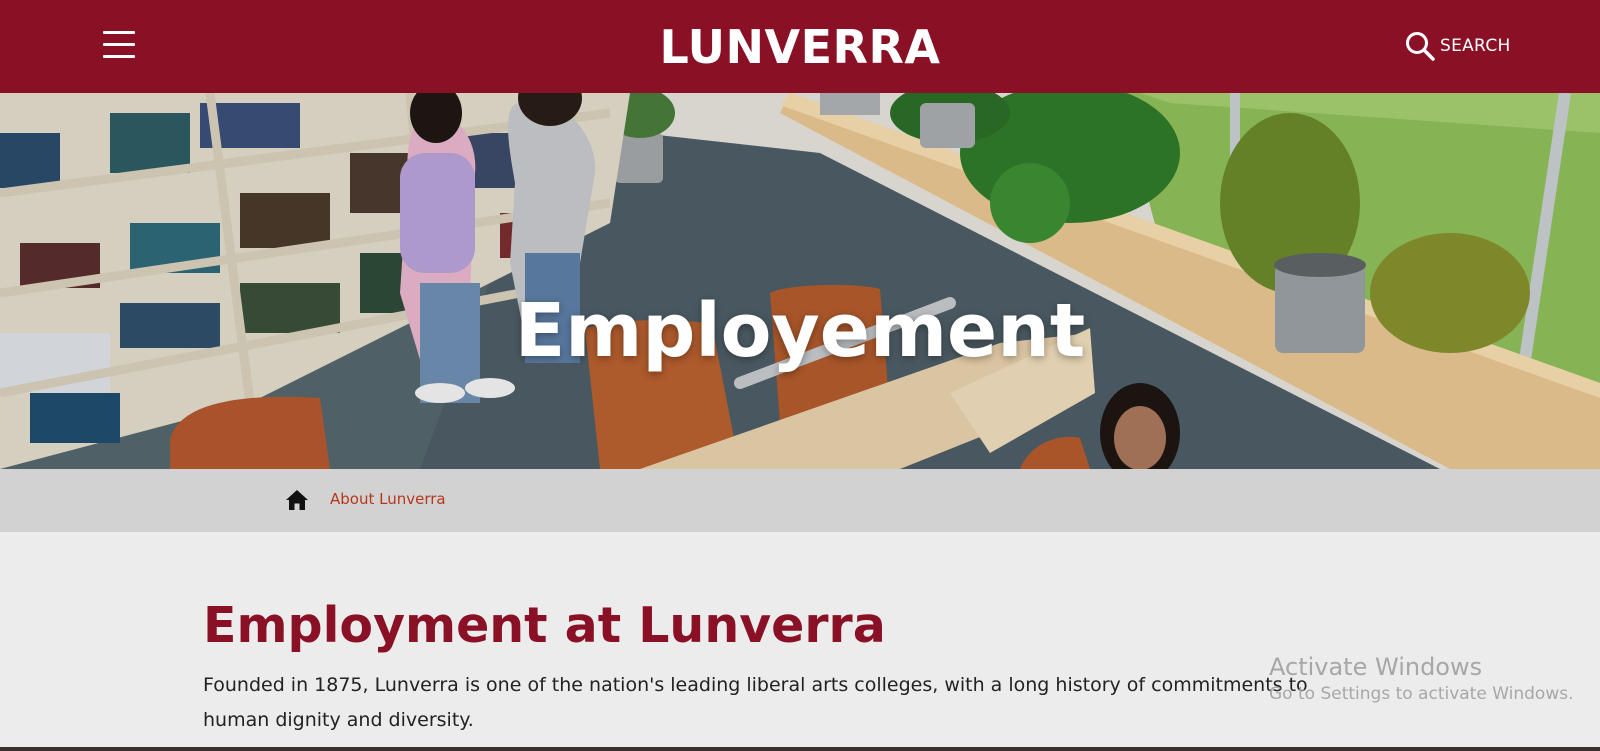 The width and height of the screenshot is (1600, 751). I want to click on search-icon, so click(1420, 46).